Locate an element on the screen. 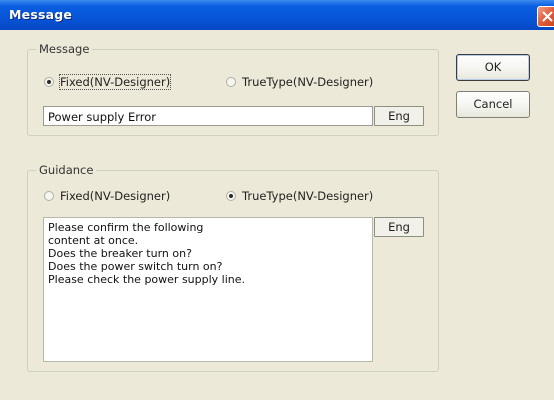  ok-button: OK is located at coordinates (493, 67).